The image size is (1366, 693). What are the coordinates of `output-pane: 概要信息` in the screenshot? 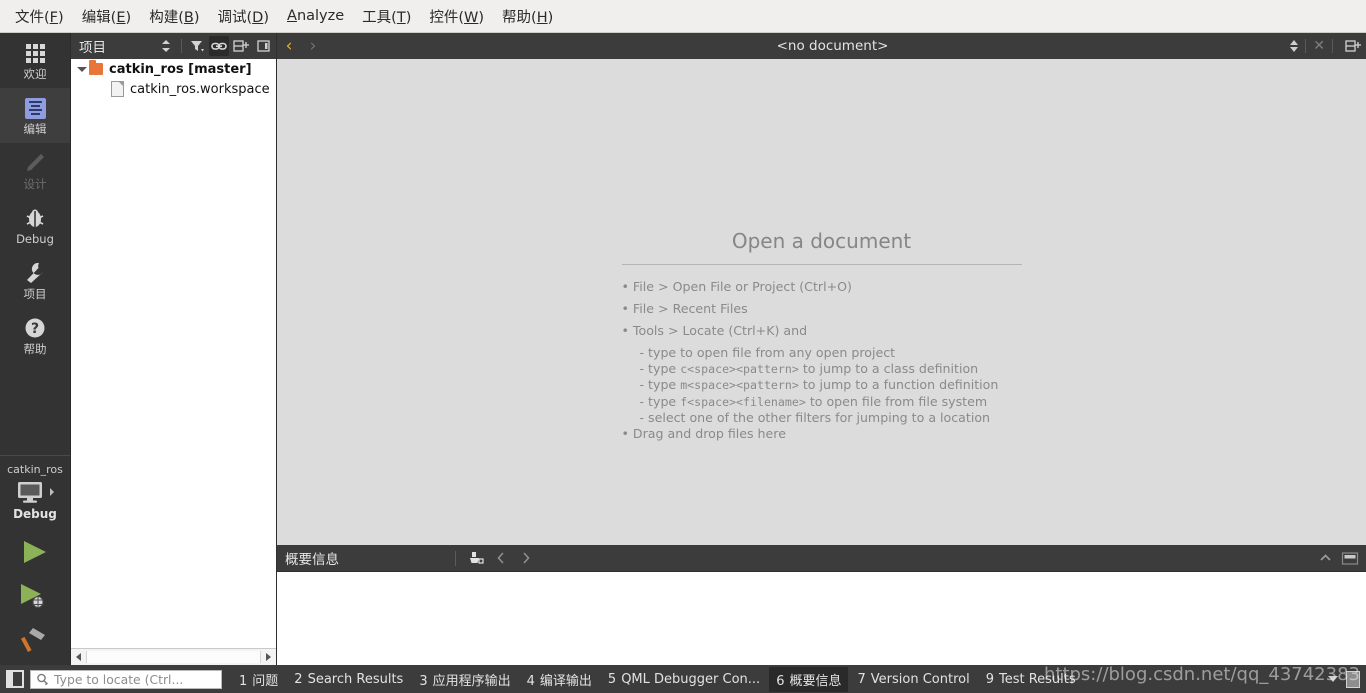 It's located at (821, 605).